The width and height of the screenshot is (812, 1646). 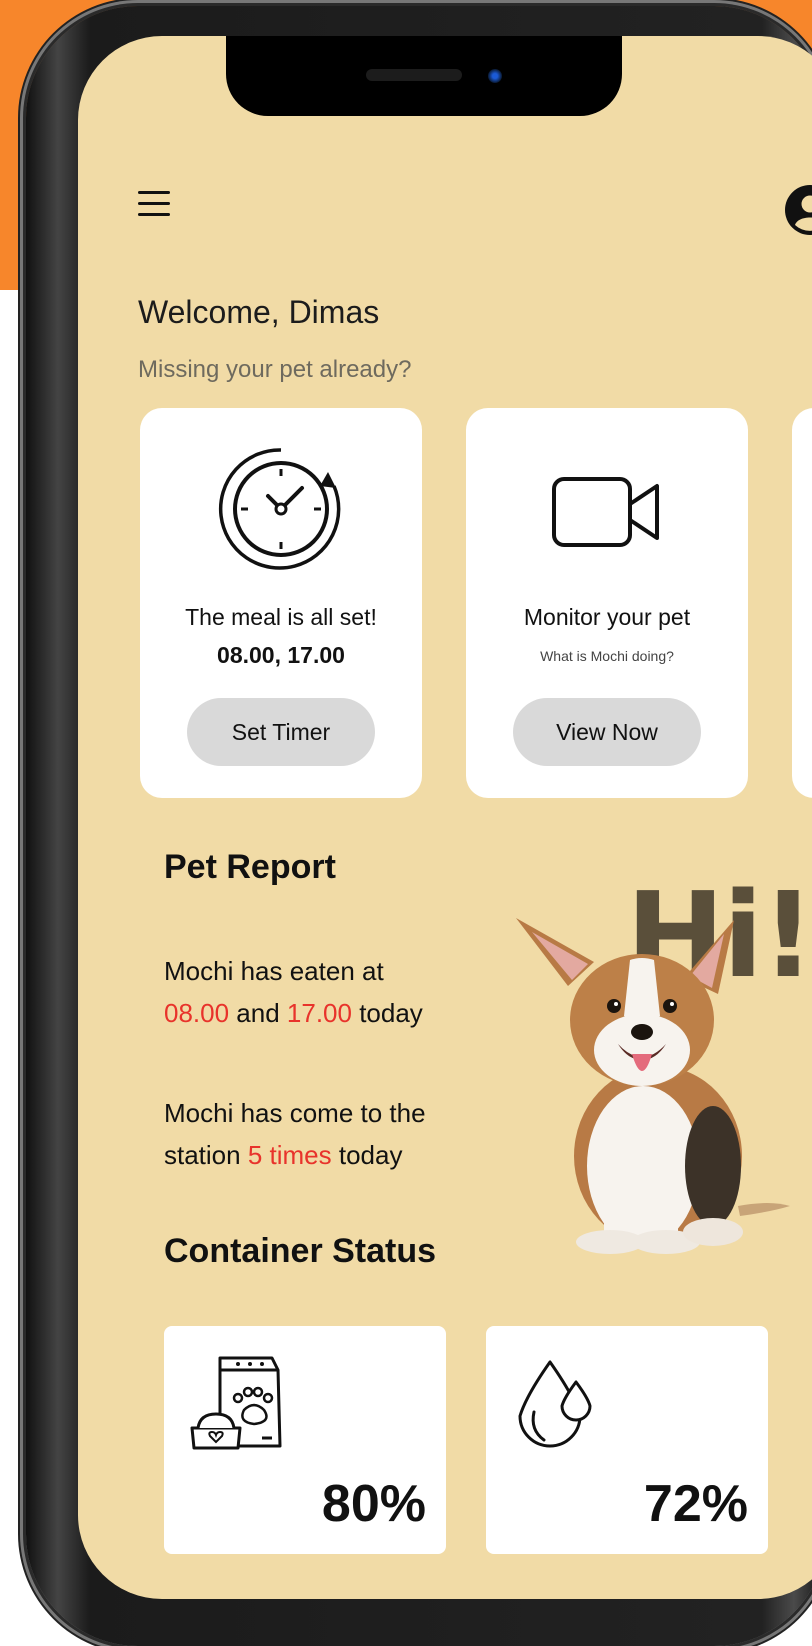 I want to click on visit-report-prefix: Mochi has come to the, so click(x=295, y=1113).